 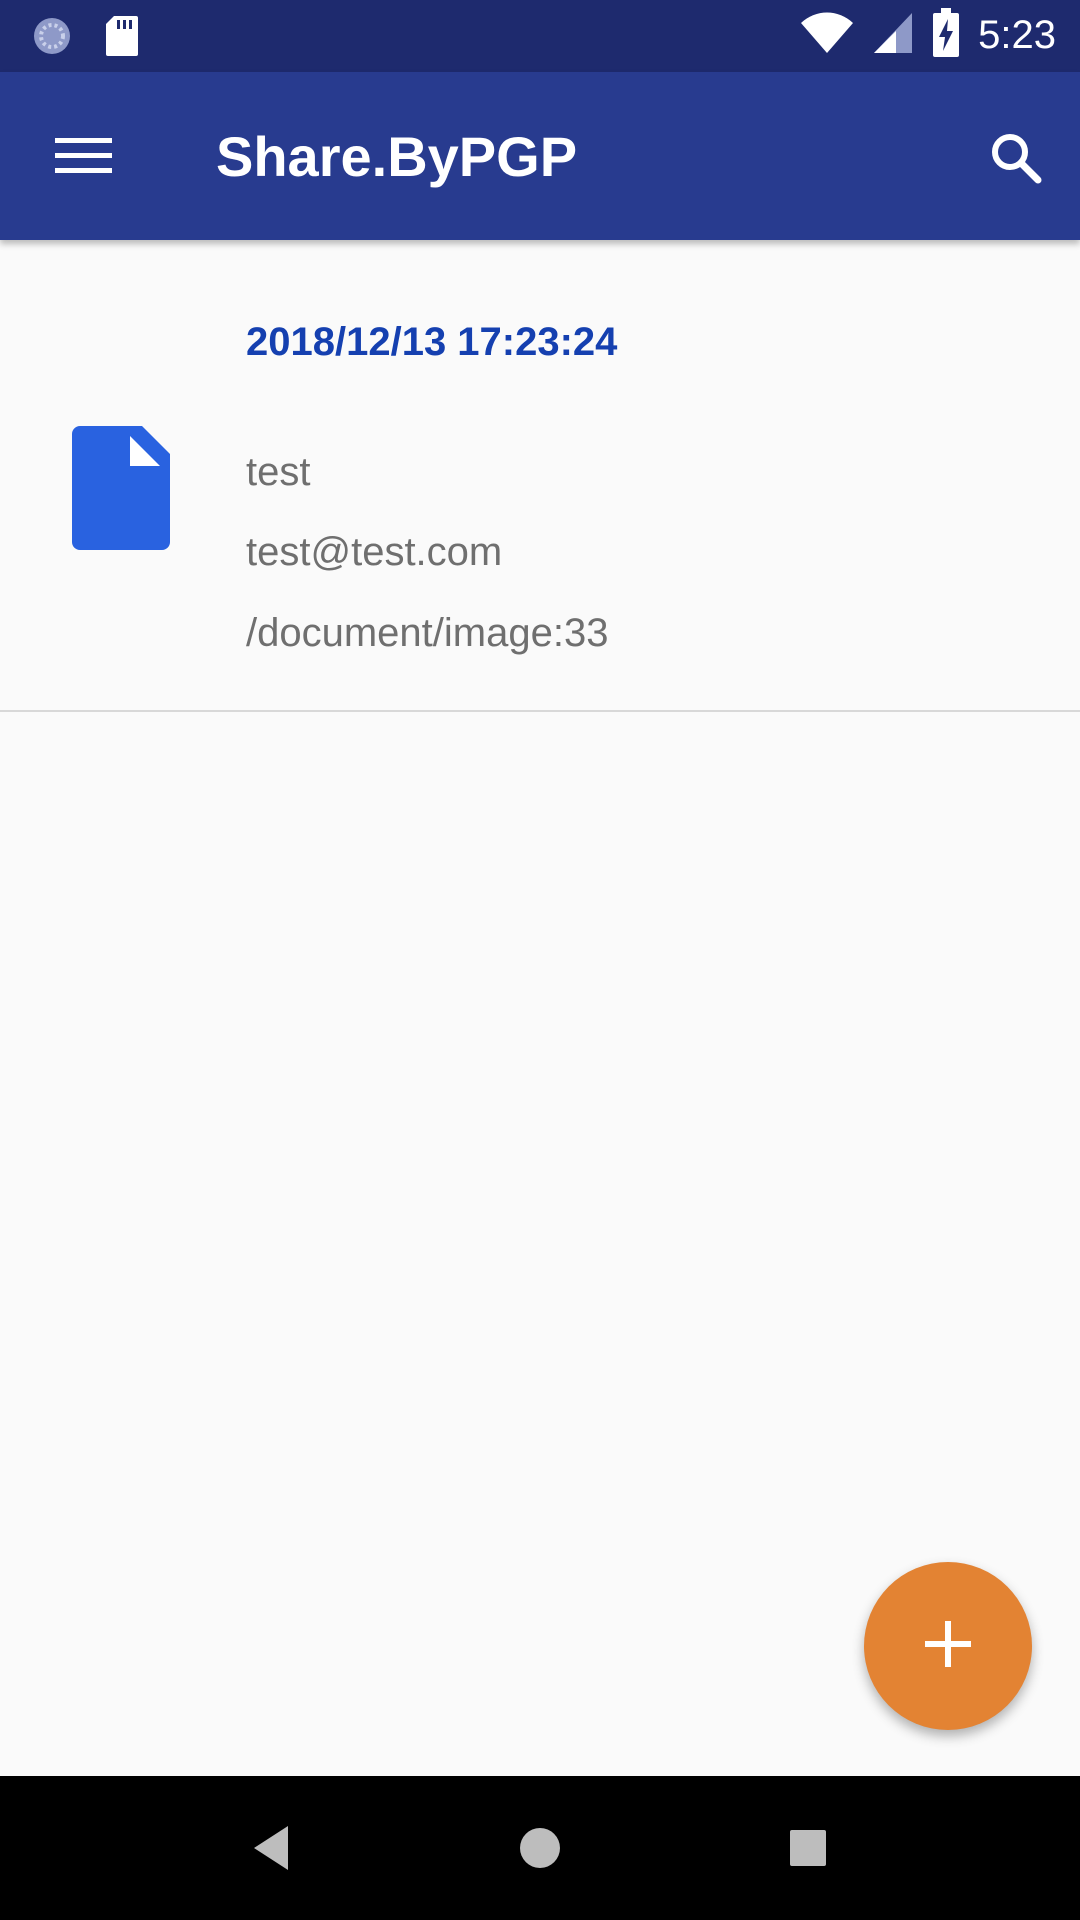 What do you see at coordinates (397, 156) in the screenshot?
I see `app-title: Share.ByPGP` at bounding box center [397, 156].